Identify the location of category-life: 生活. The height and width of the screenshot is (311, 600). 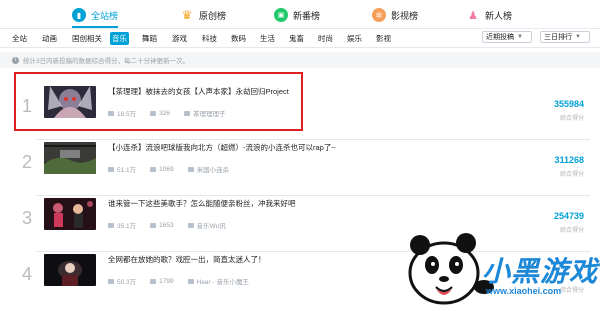
(267, 38).